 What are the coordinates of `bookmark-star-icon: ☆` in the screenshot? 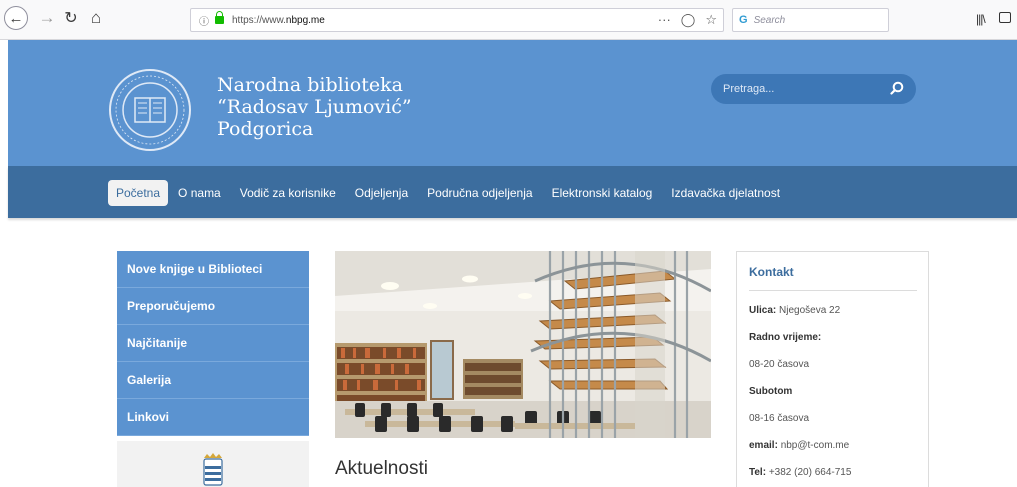 It's located at (711, 20).